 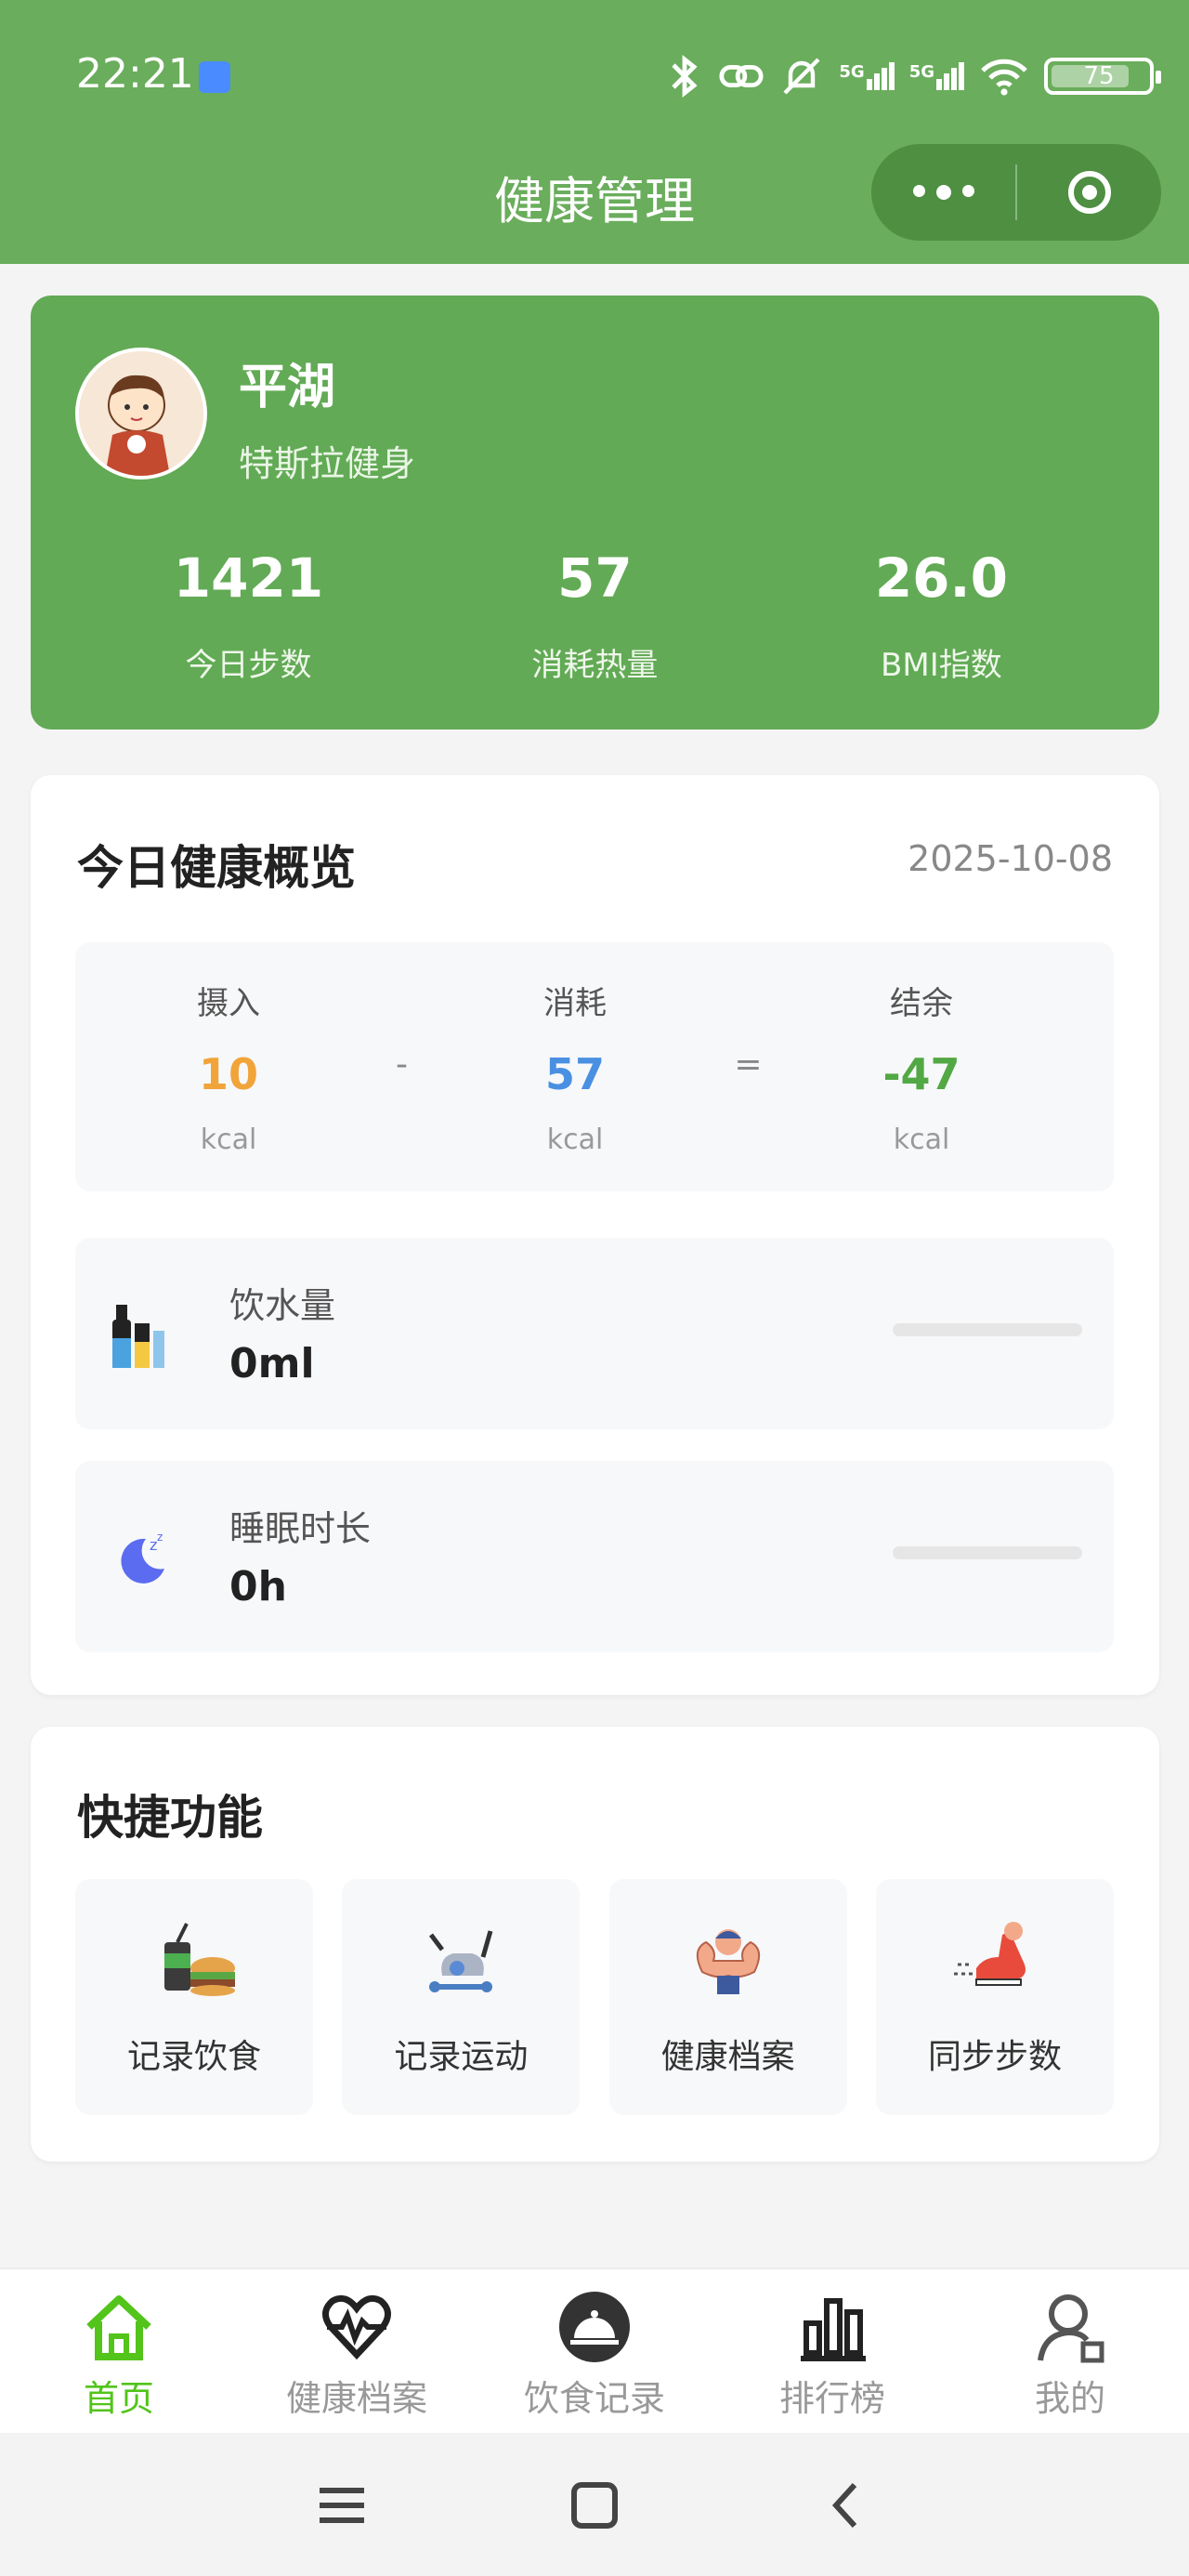 I want to click on svg-text: z, so click(x=160, y=1537).